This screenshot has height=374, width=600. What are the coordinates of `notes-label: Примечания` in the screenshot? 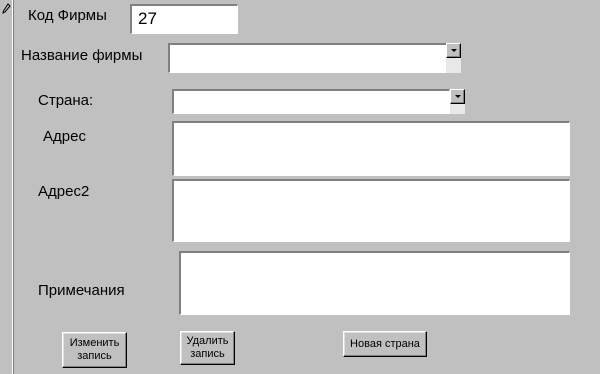 It's located at (81, 290).